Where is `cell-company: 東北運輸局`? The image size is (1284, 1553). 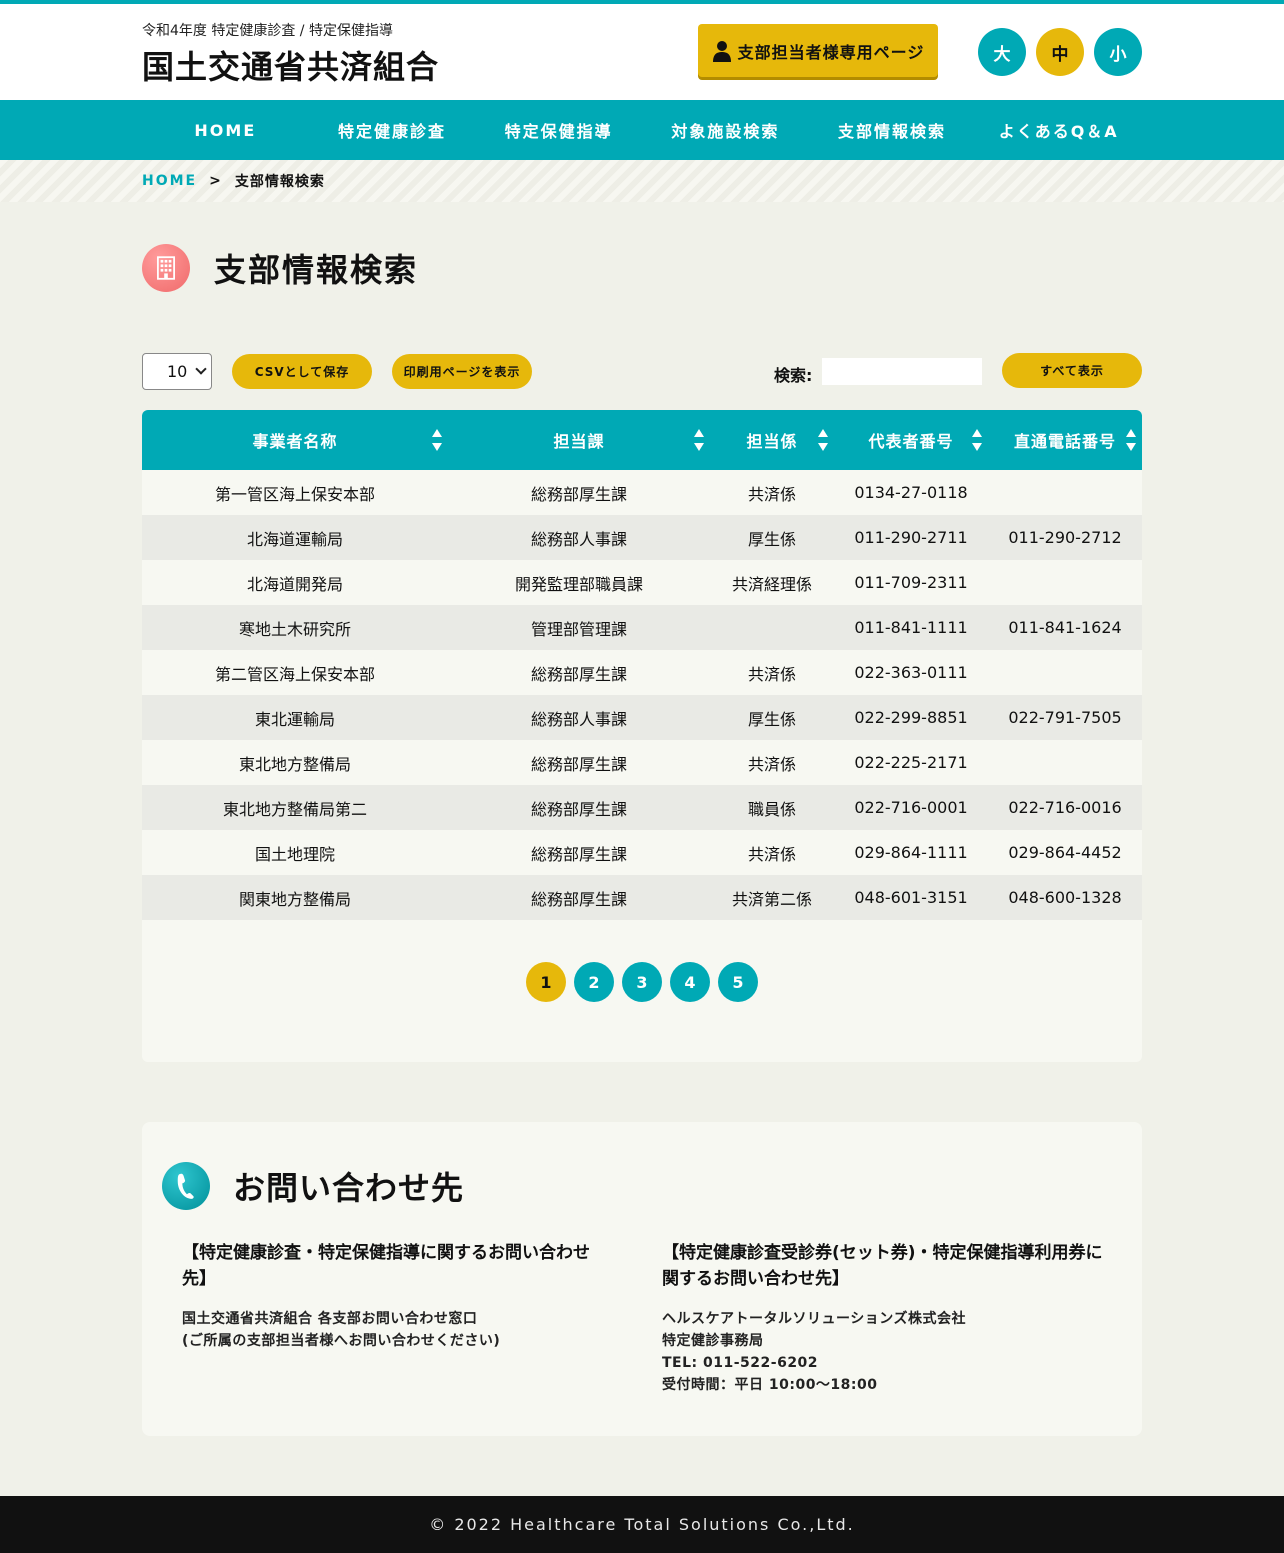
cell-company: 東北運輸局 is located at coordinates (294, 719).